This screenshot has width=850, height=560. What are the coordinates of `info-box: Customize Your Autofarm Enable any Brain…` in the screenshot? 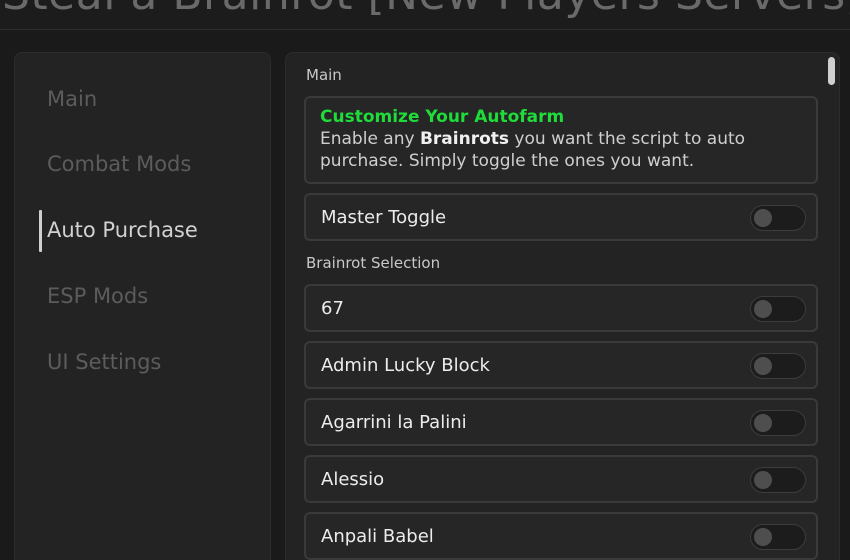 It's located at (561, 140).